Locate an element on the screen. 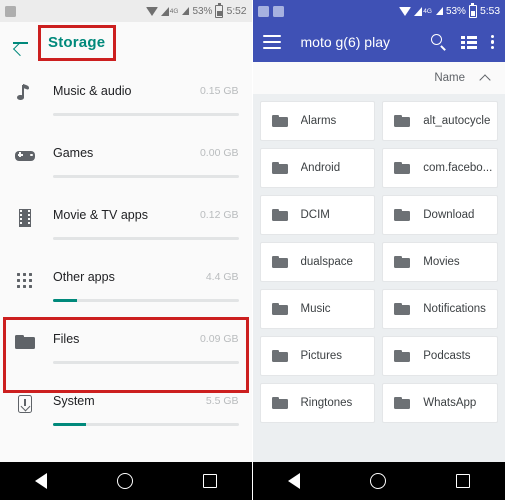 The image size is (505, 500). storage-row-other-apps: Other apps 4.4 GB is located at coordinates (126, 281).